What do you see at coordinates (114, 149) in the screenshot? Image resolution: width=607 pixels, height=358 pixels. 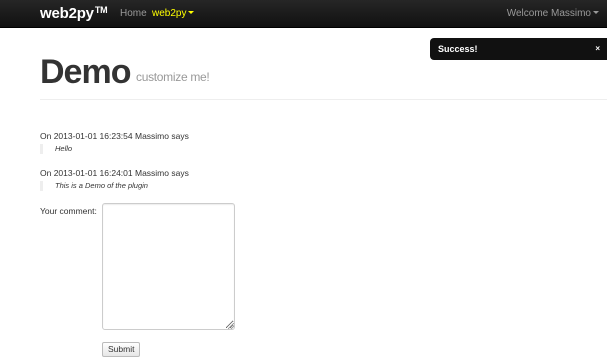 I see `comment-body: Hello` at bounding box center [114, 149].